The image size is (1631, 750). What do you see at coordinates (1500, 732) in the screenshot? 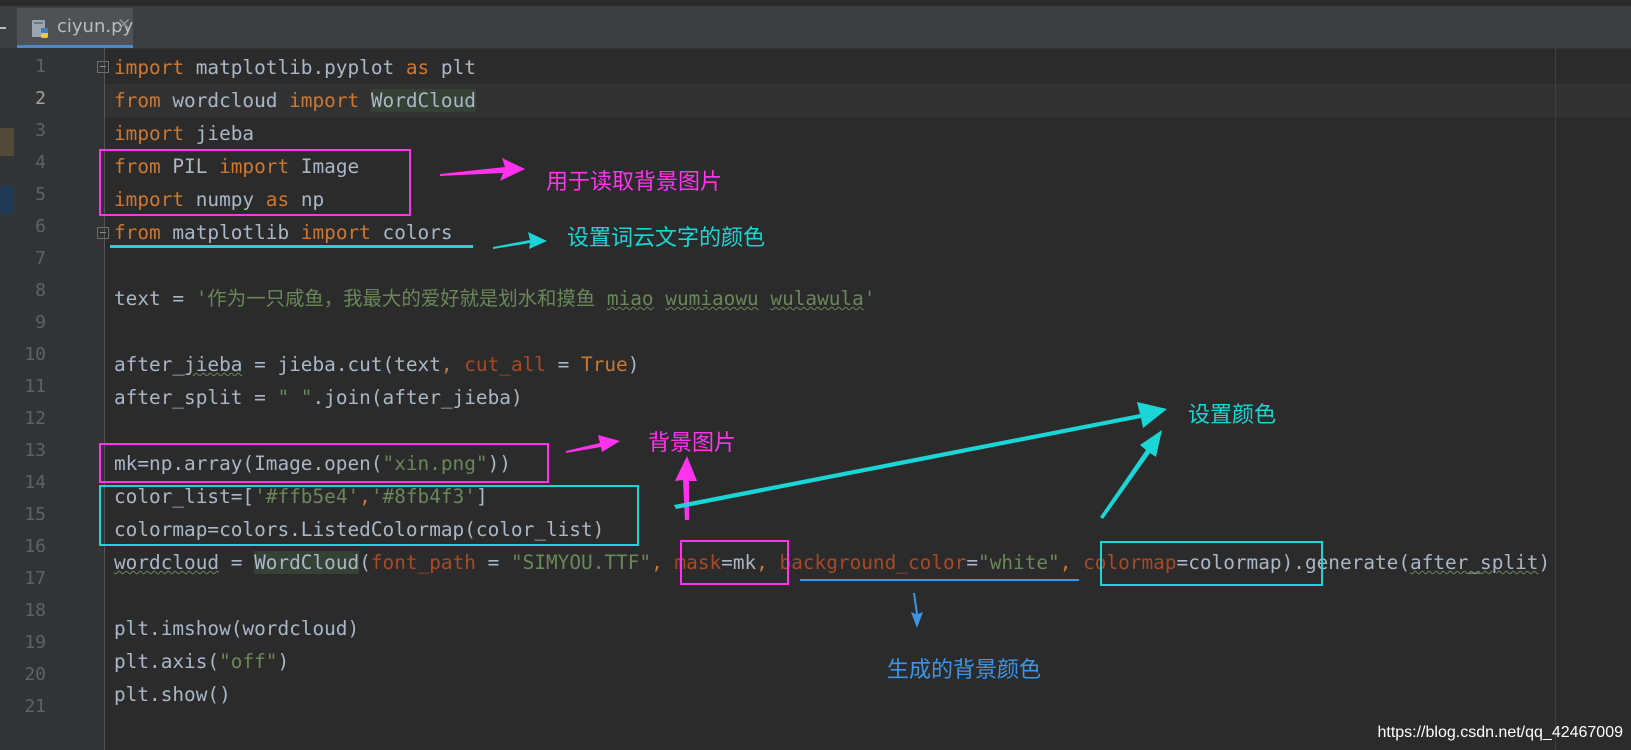
I see `watermark: https://blog.csdn.net/qq_42467009` at bounding box center [1500, 732].